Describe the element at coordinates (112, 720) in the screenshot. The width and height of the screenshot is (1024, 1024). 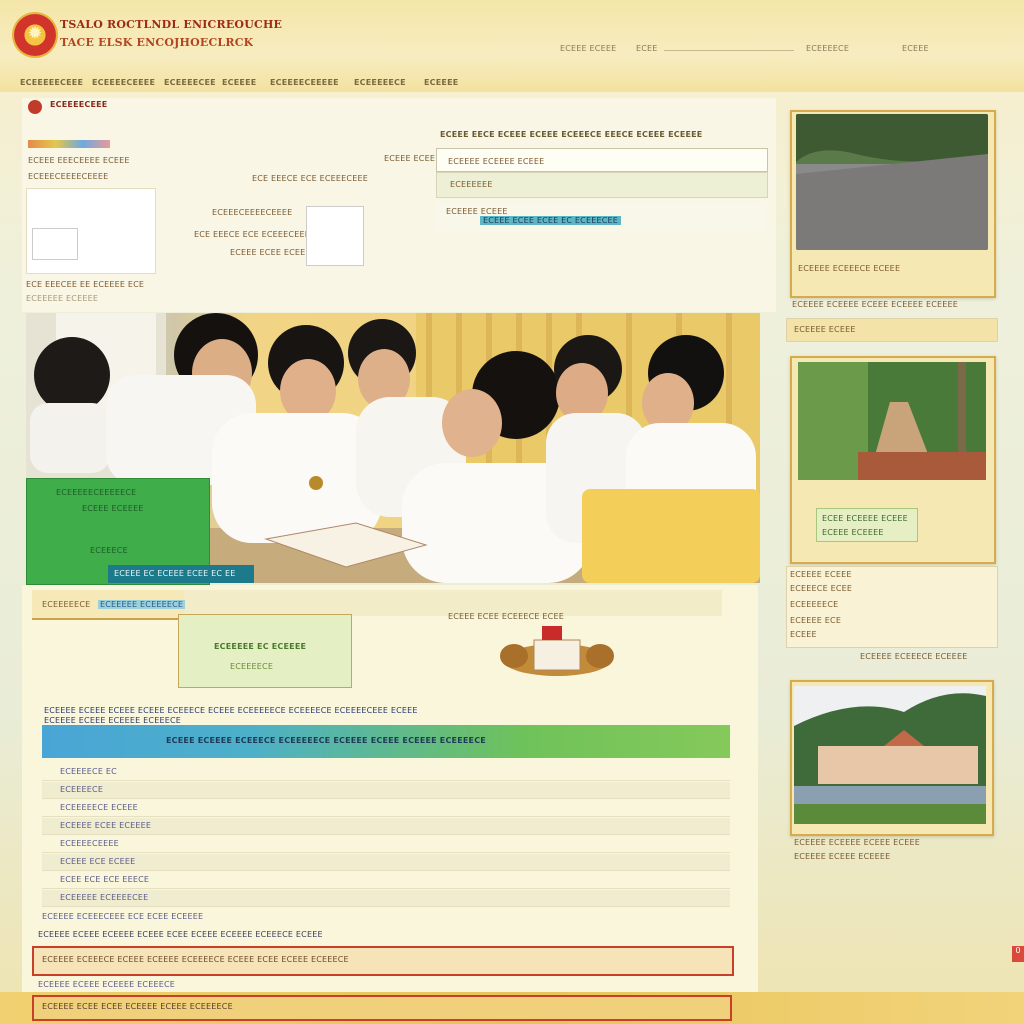
I see `intro-line-2: ECEEEE ECEEE ECEEEE ECEEECE` at that location.